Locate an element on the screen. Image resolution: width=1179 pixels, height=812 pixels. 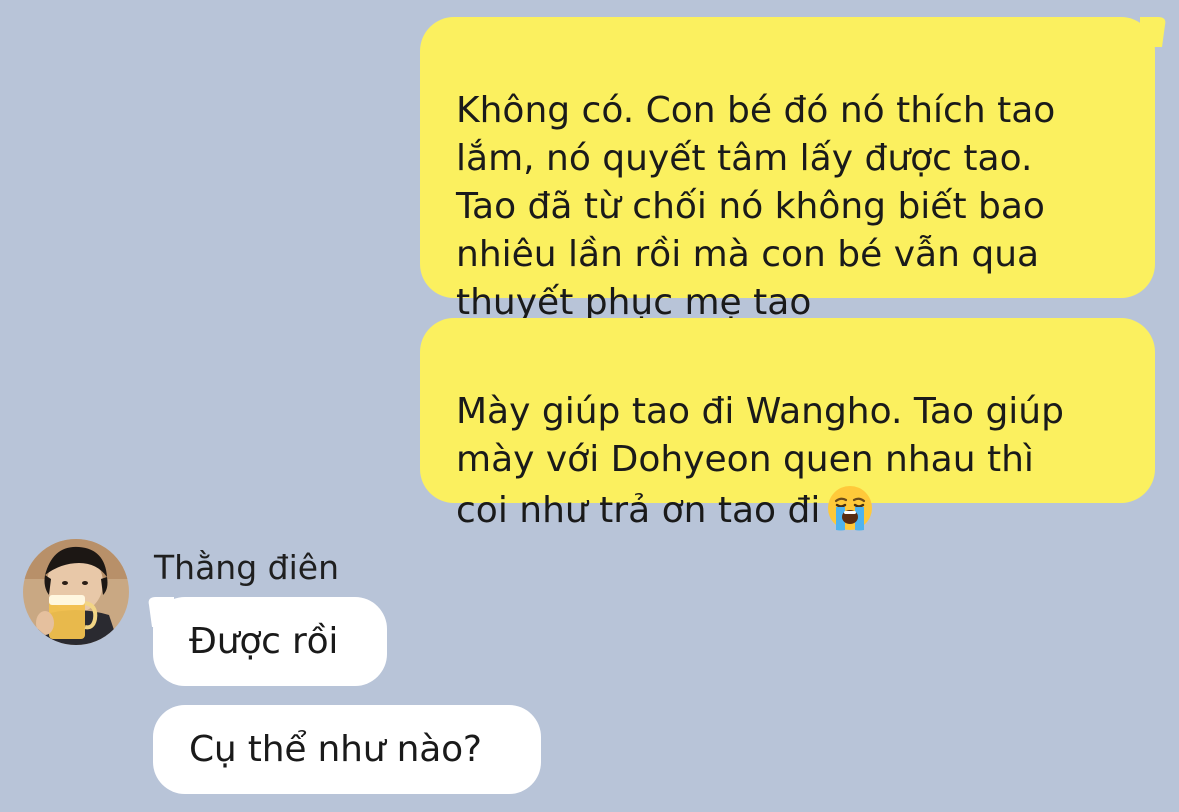
message-text: Cụ thể như nào? is located at coordinates (335, 749).